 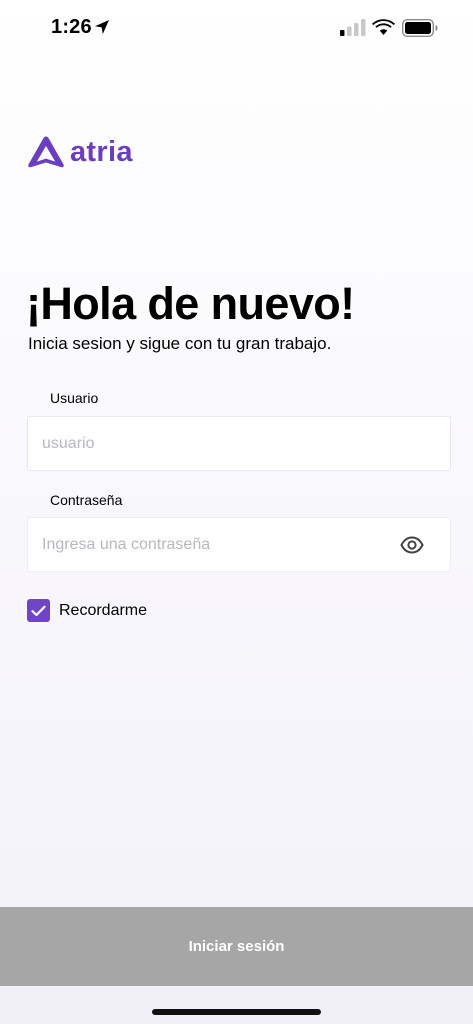 I want to click on checkmark-icon, so click(x=38, y=610).